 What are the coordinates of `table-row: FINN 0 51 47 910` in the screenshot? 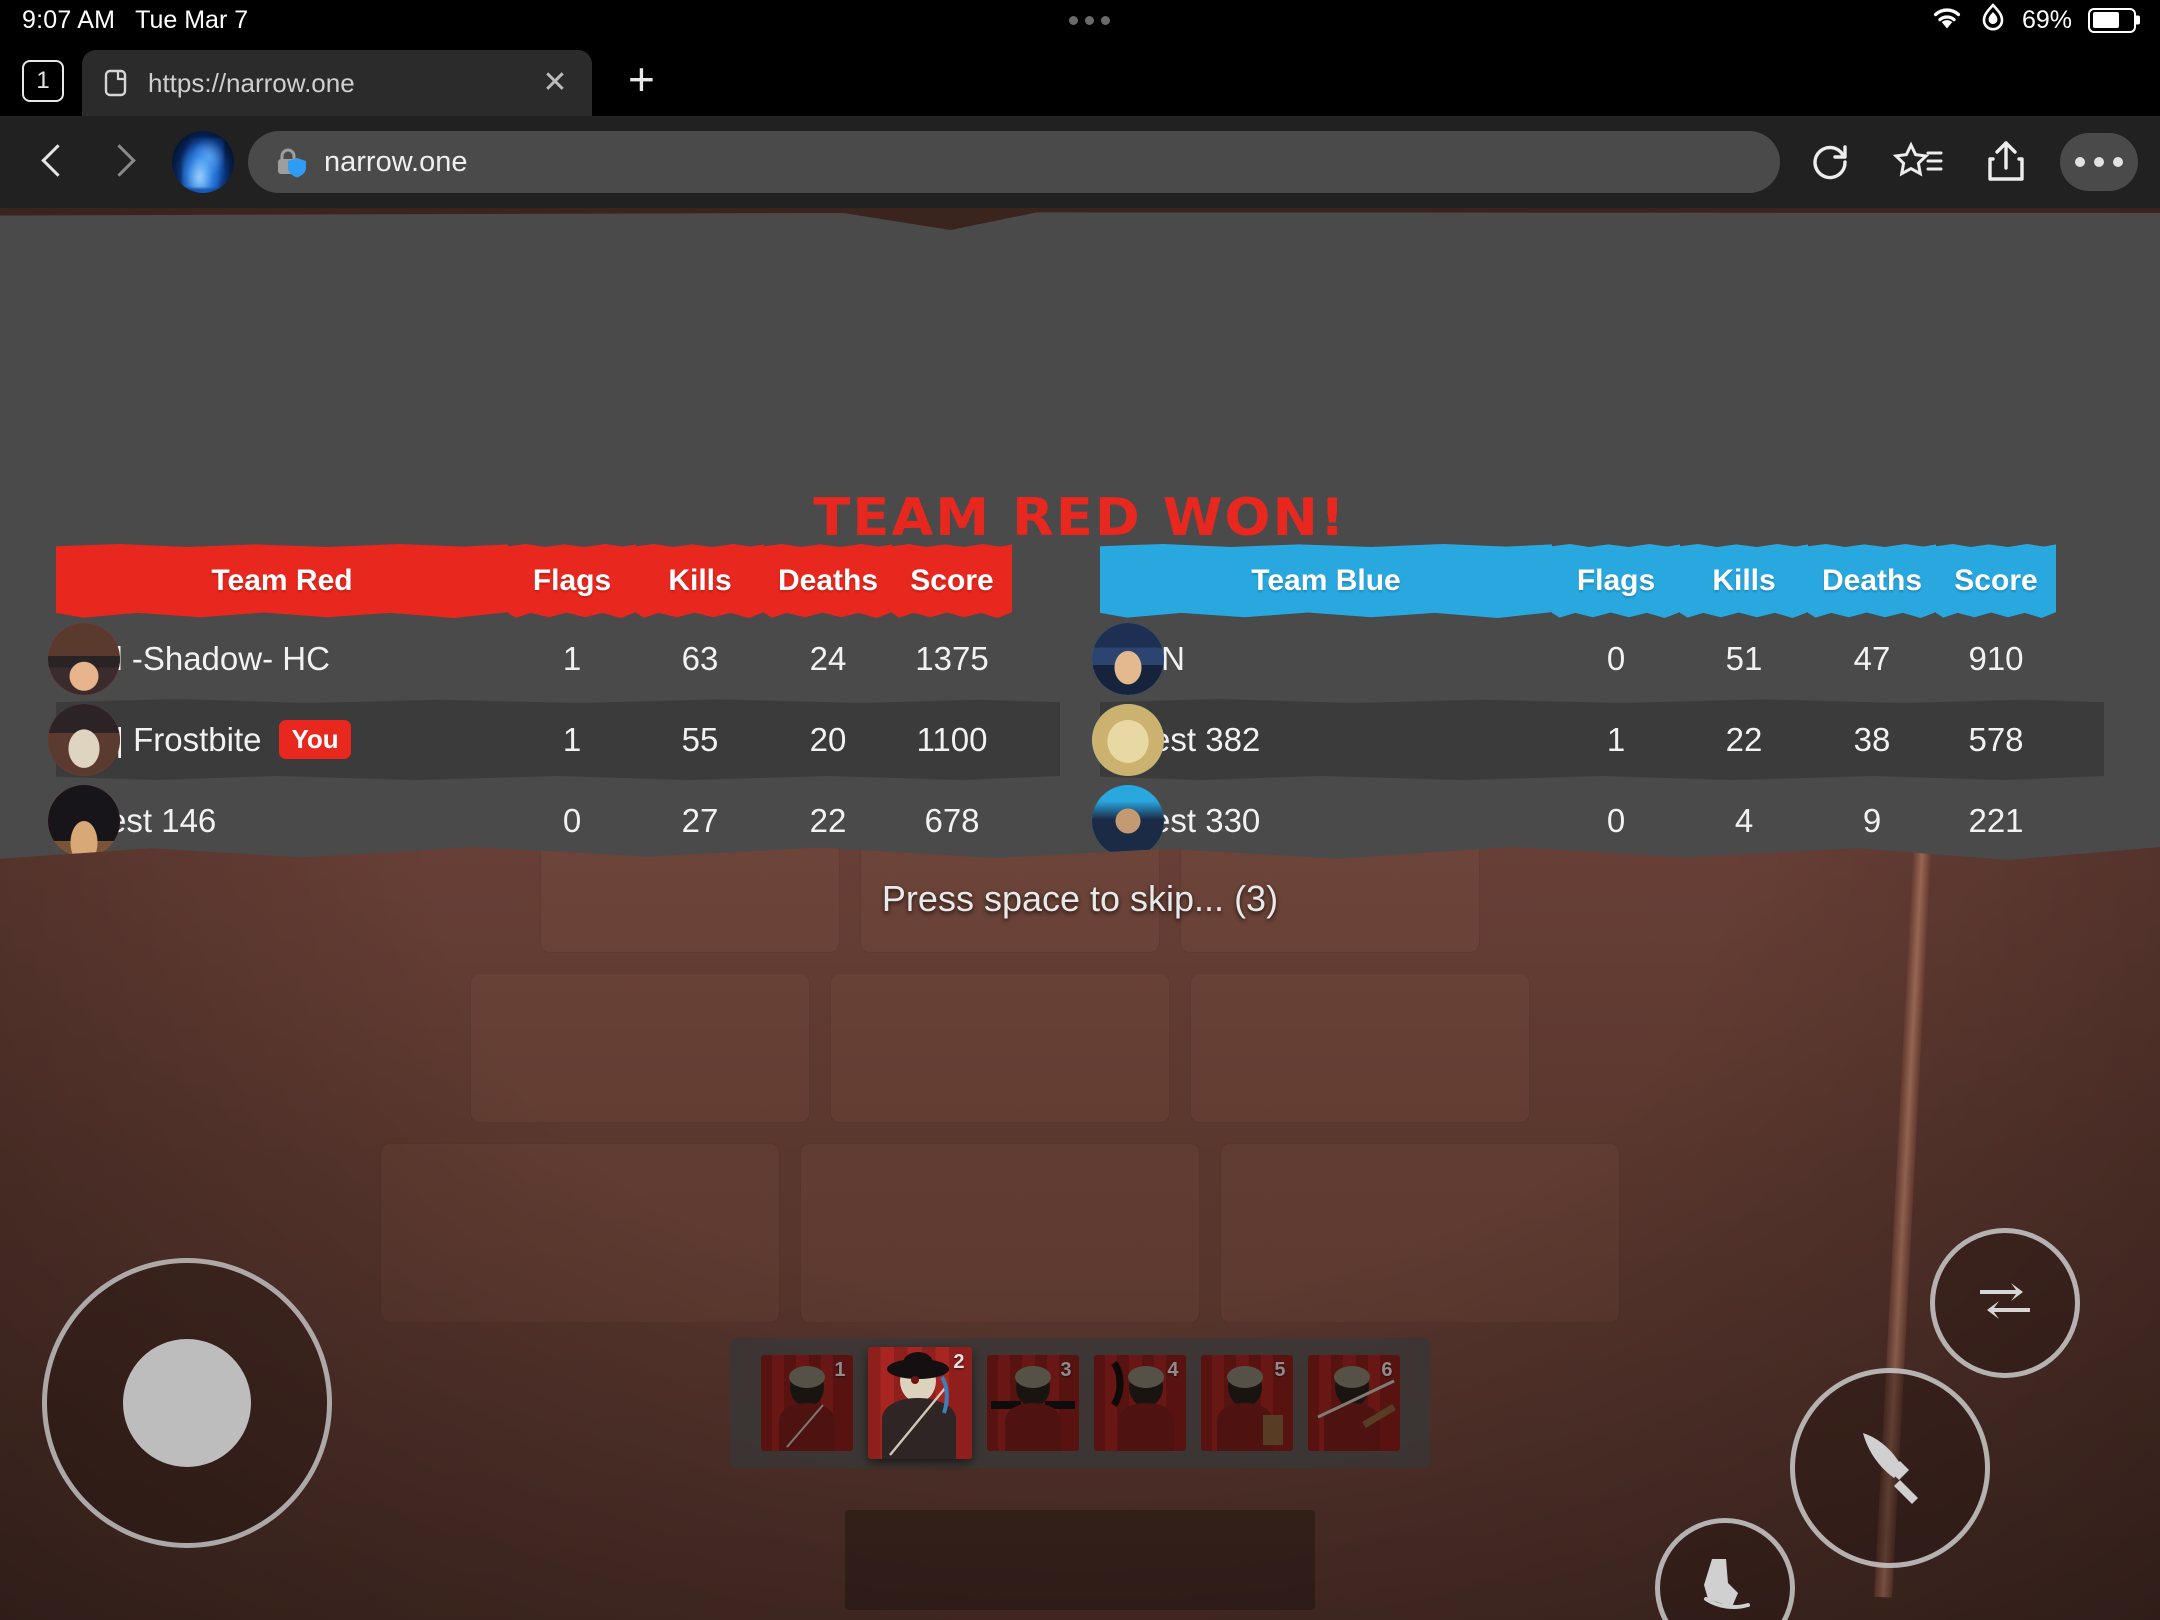 It's located at (1598, 658).